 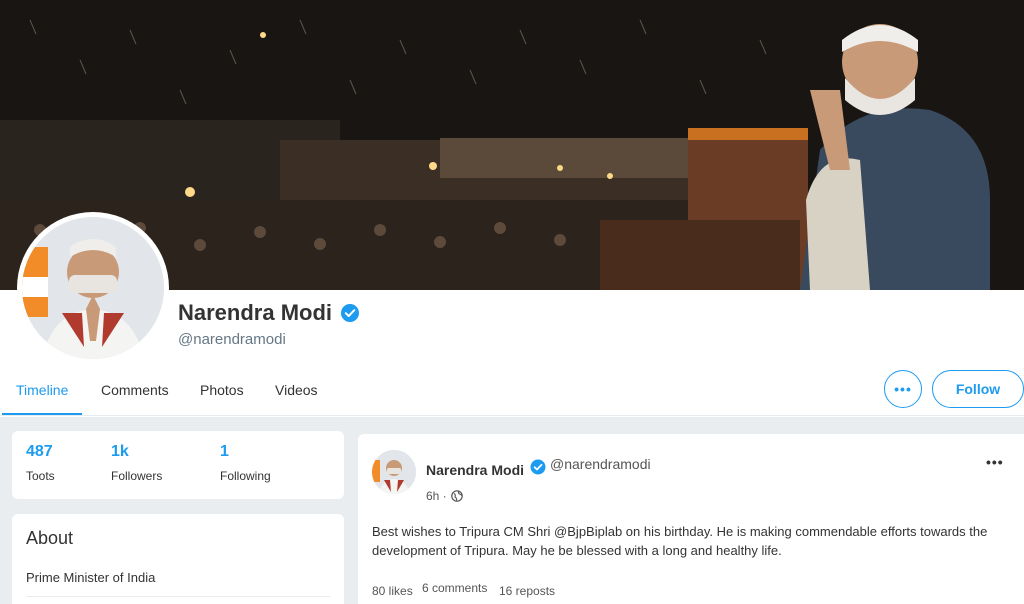 I want to click on stats-card: 487 Toots 1k Followers 1 Following, so click(x=178, y=465).